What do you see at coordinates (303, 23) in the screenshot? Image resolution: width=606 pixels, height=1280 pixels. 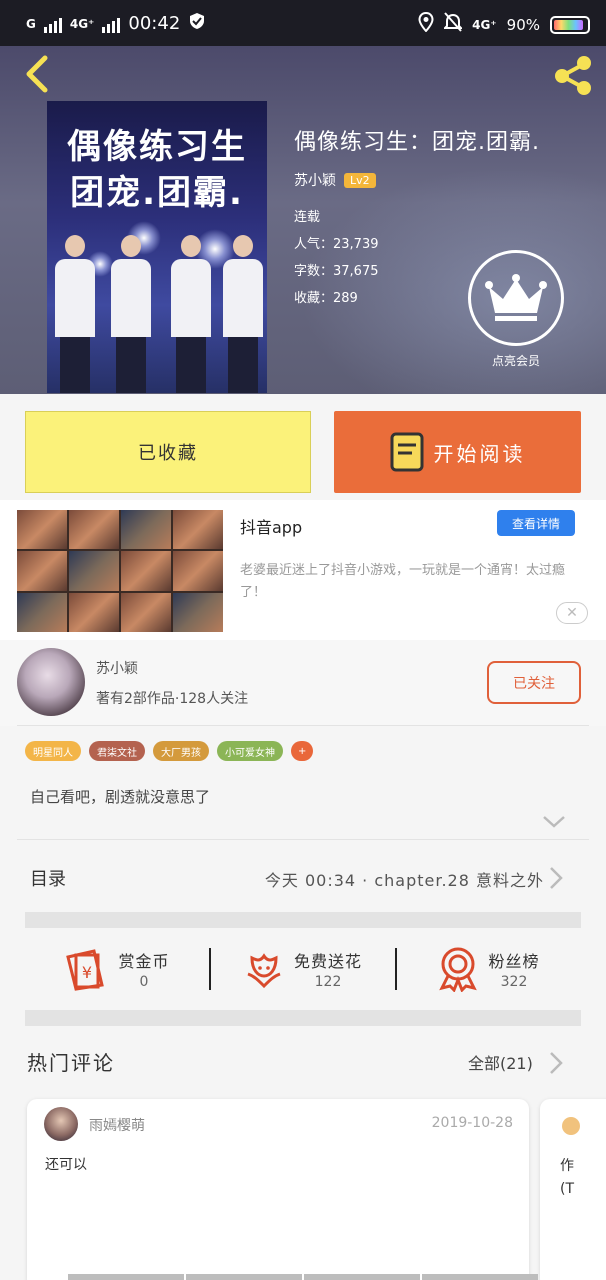 I see `status-bar: G 4G⁺ 00:42 4G⁺ 90%` at bounding box center [303, 23].